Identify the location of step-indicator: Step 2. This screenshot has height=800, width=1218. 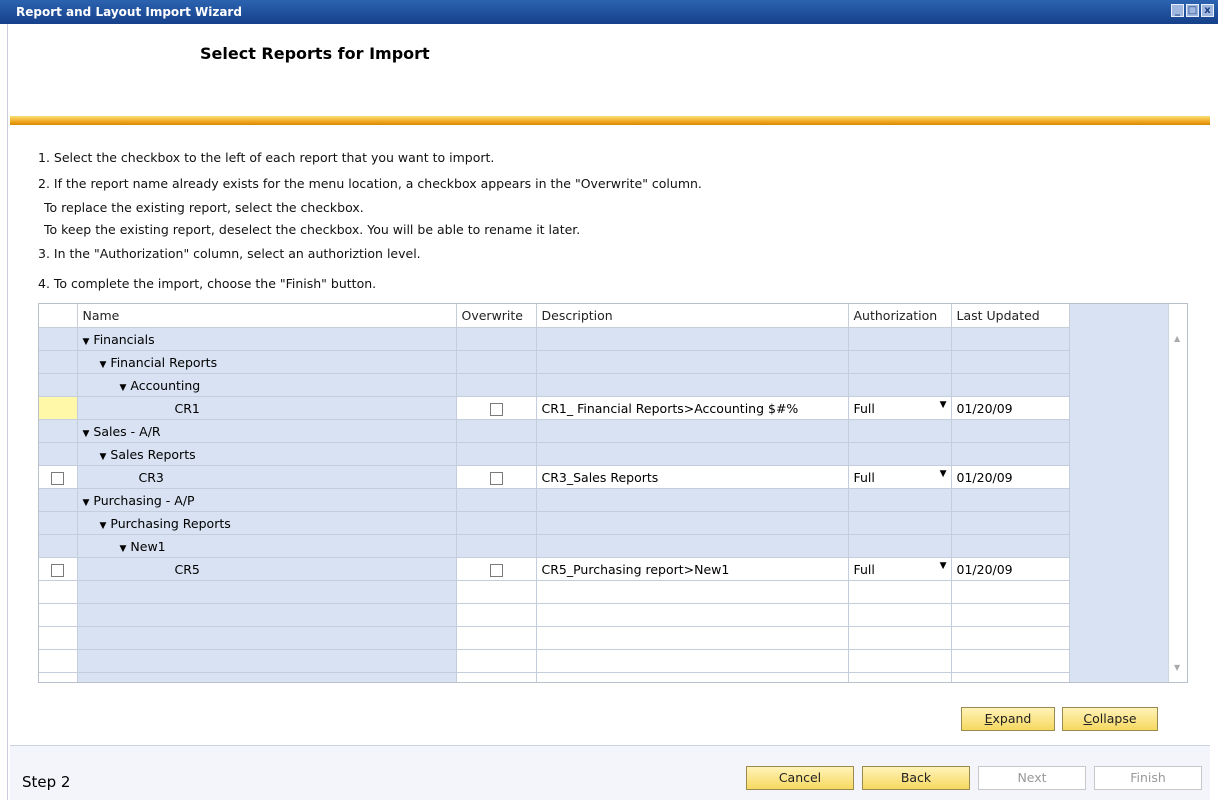
(46, 782).